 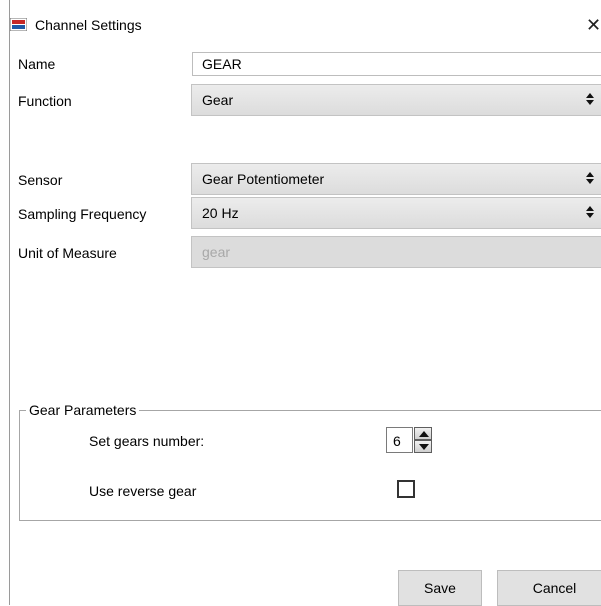 What do you see at coordinates (396, 64) in the screenshot?
I see `name-field` at bounding box center [396, 64].